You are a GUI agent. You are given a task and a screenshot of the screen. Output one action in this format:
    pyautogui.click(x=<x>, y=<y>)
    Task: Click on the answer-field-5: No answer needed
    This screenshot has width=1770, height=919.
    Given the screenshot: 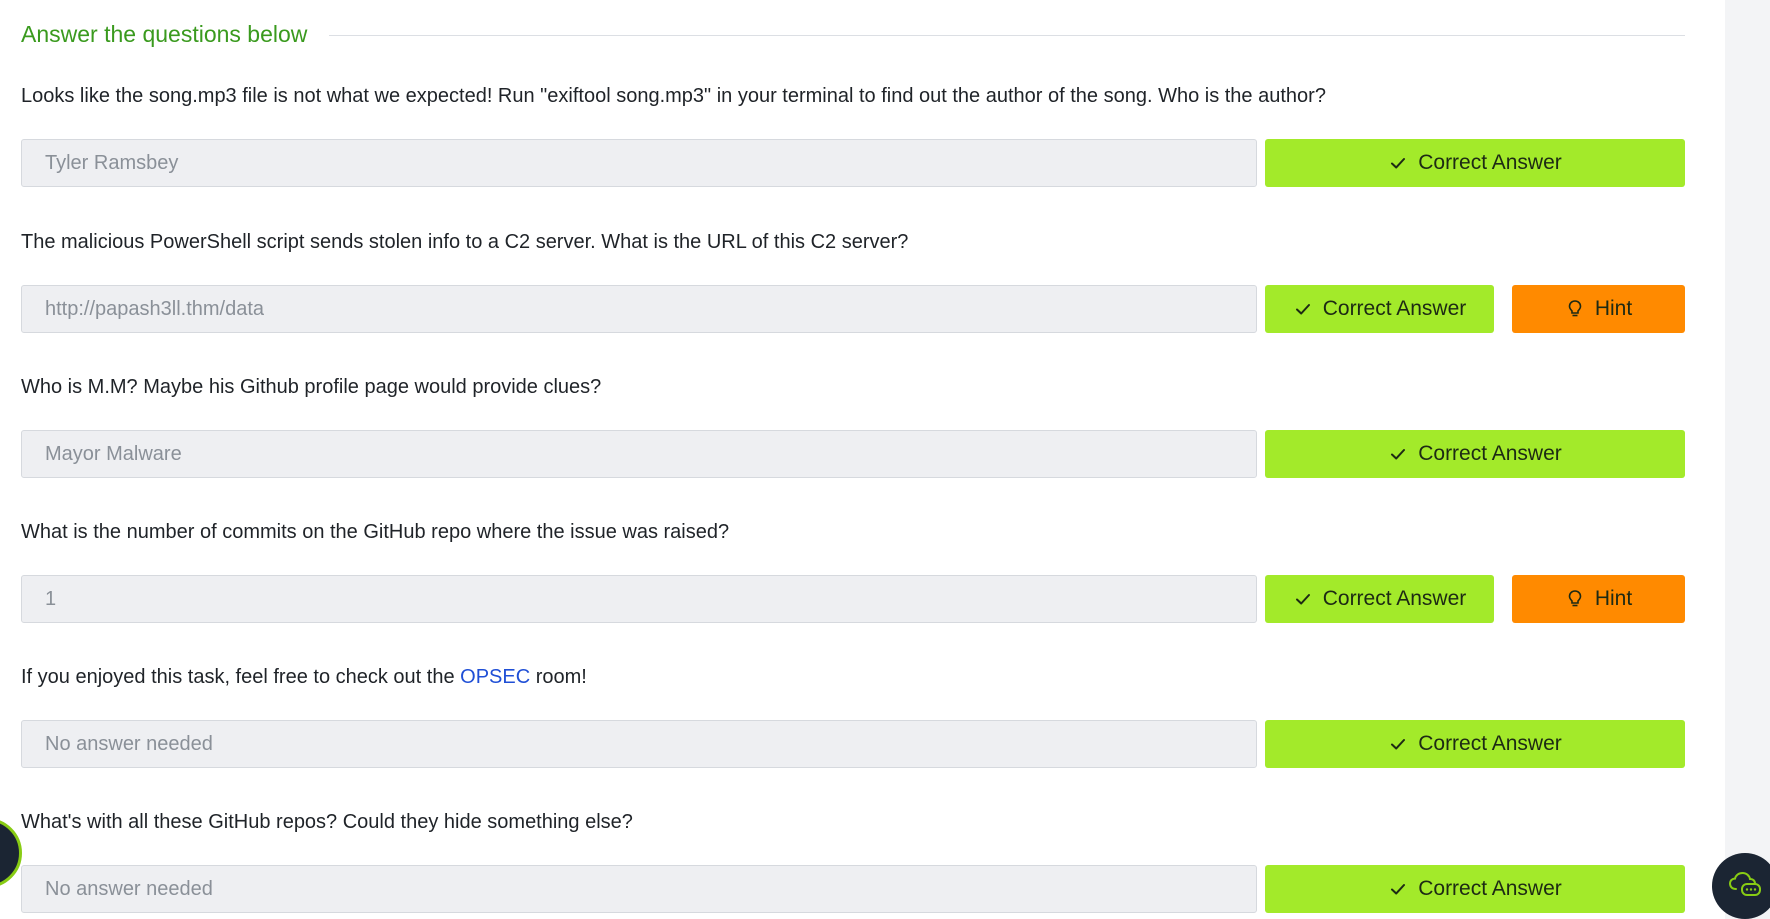 What is the action you would take?
    pyautogui.click(x=639, y=744)
    